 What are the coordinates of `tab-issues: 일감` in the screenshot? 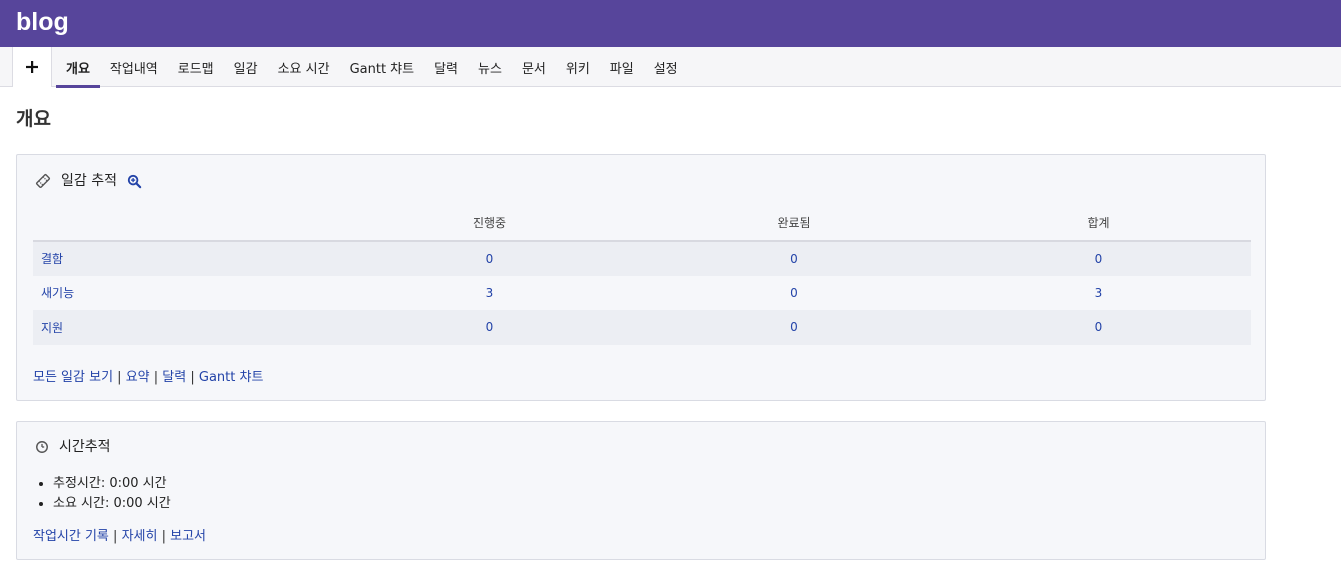 It's located at (246, 67).